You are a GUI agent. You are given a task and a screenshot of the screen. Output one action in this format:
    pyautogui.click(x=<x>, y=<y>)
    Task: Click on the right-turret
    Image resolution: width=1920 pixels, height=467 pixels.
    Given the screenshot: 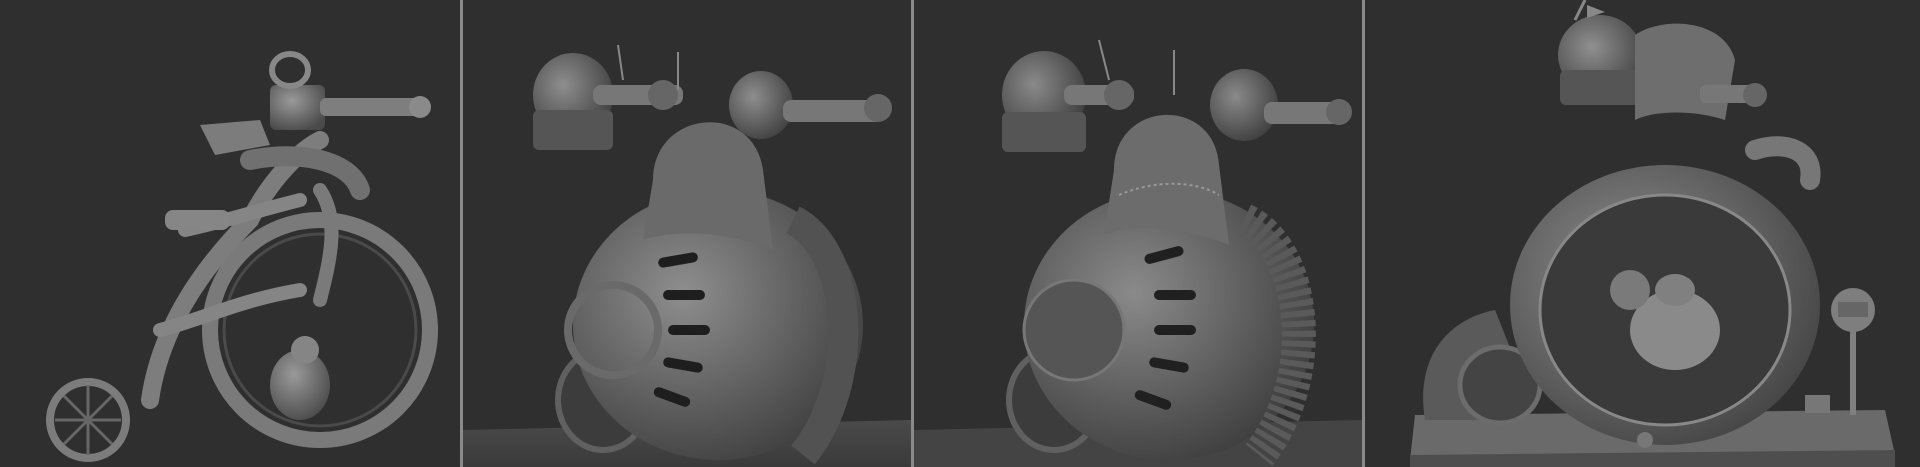 What is the action you would take?
    pyautogui.click(x=761, y=105)
    